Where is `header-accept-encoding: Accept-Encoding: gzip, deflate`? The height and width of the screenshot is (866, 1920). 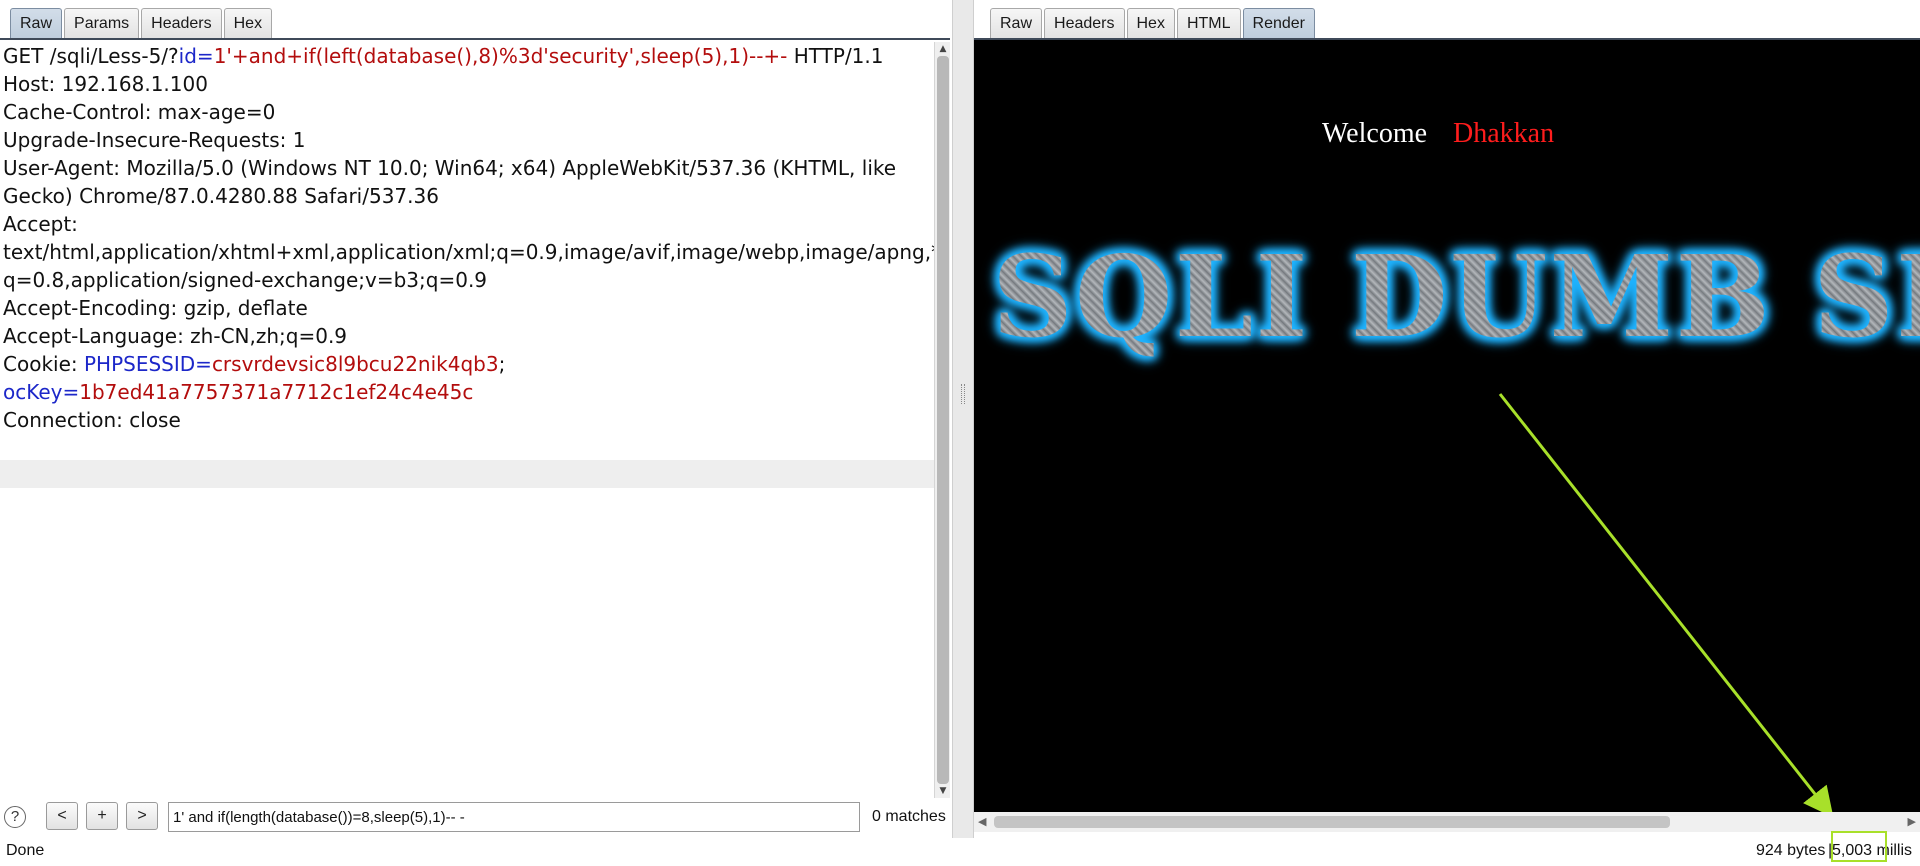 header-accept-encoding: Accept-Encoding: gzip, deflate is located at coordinates (155, 308).